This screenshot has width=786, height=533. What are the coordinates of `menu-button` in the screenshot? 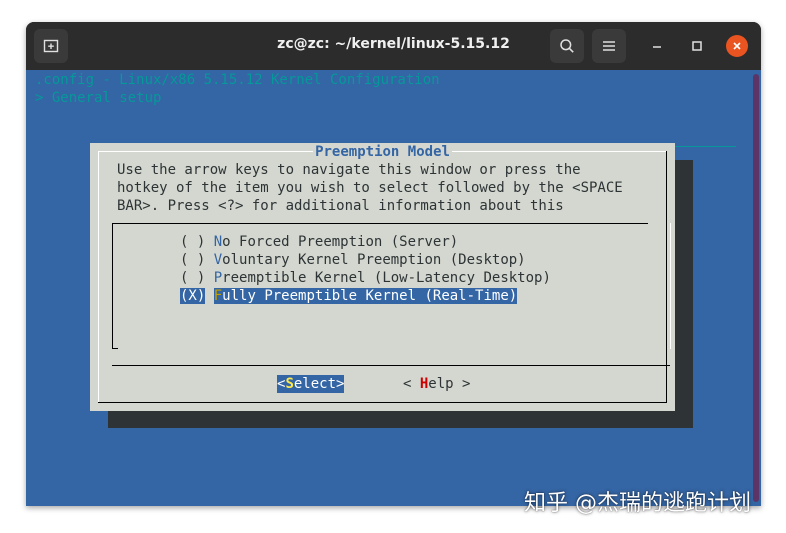 It's located at (609, 46).